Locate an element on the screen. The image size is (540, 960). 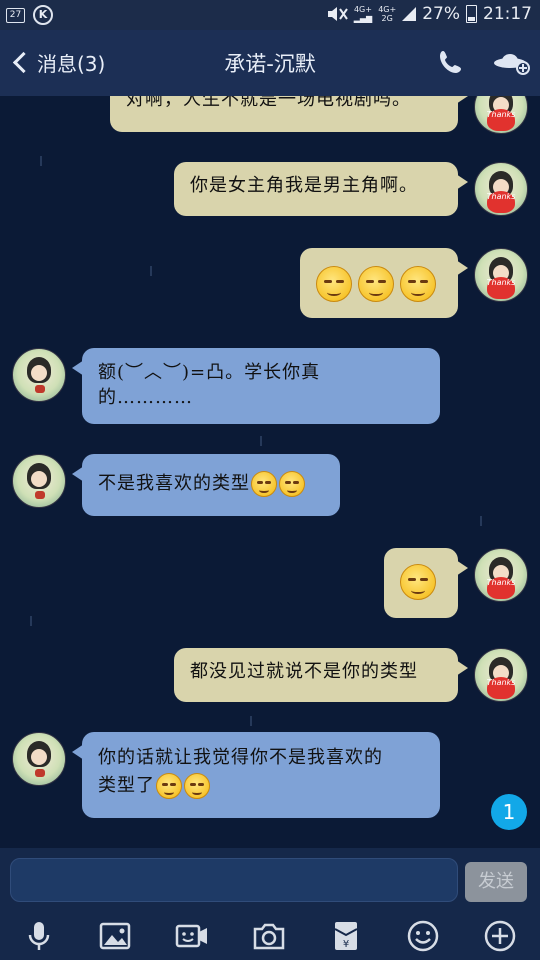
chat-header: 消息(3) 承诺-沉默 is located at coordinates (270, 63).